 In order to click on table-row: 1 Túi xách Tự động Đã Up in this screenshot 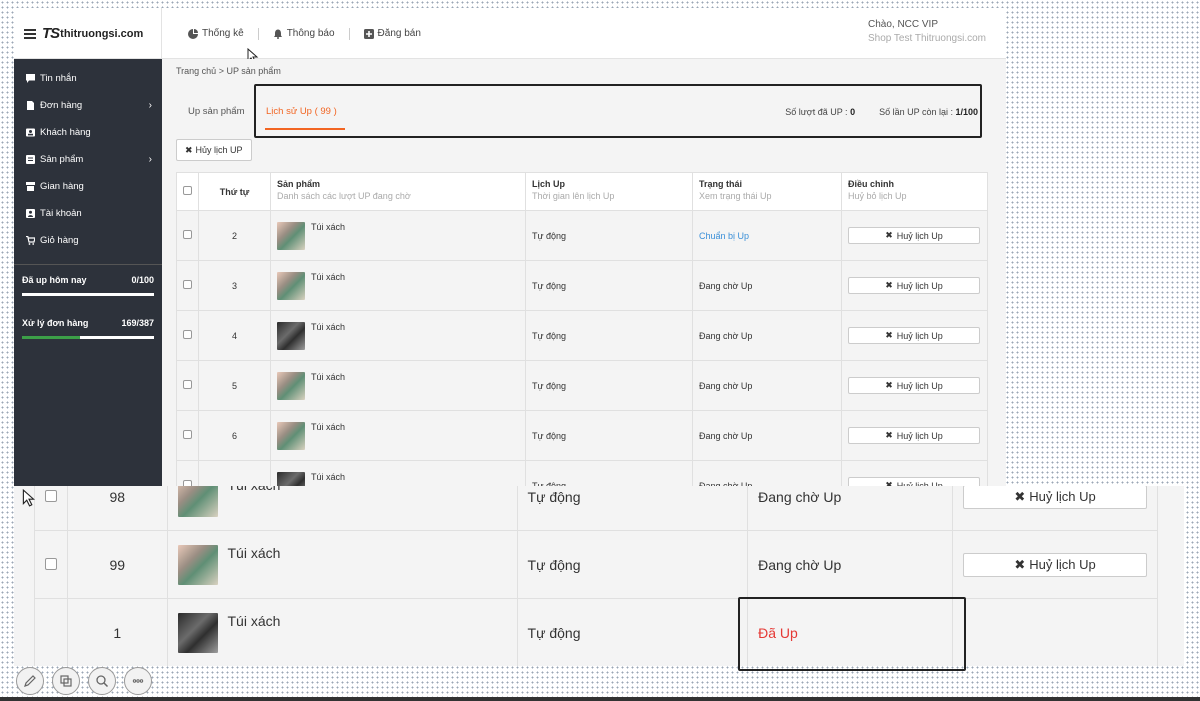, I will do `click(596, 632)`.